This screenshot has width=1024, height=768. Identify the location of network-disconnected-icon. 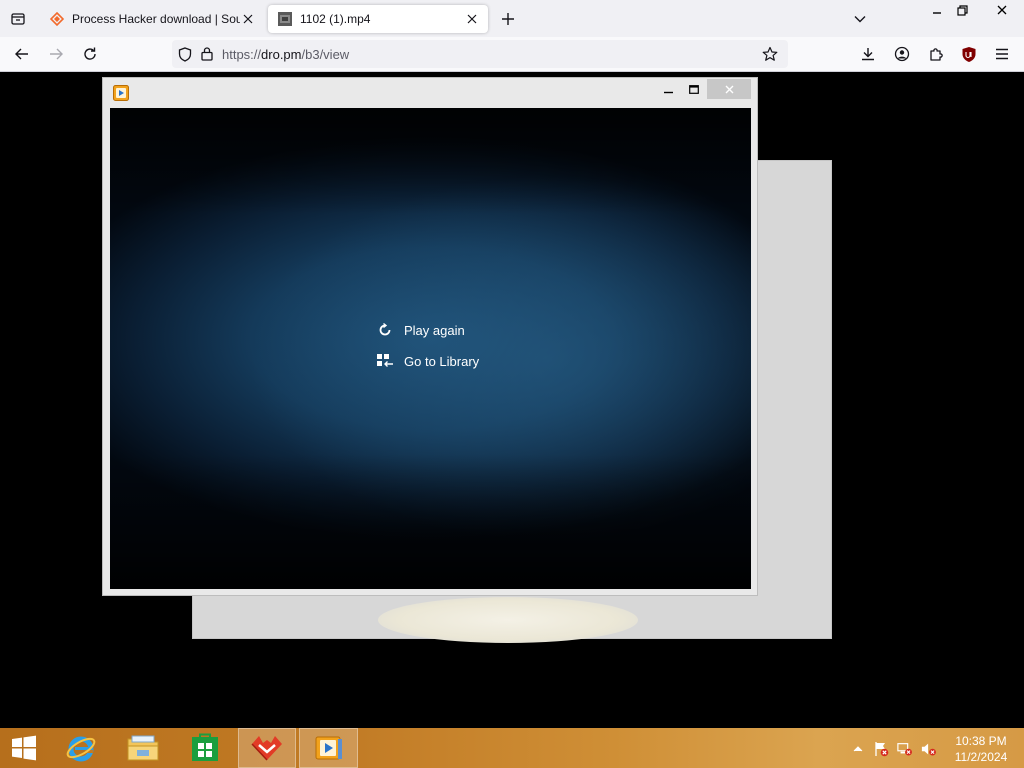
(904, 749).